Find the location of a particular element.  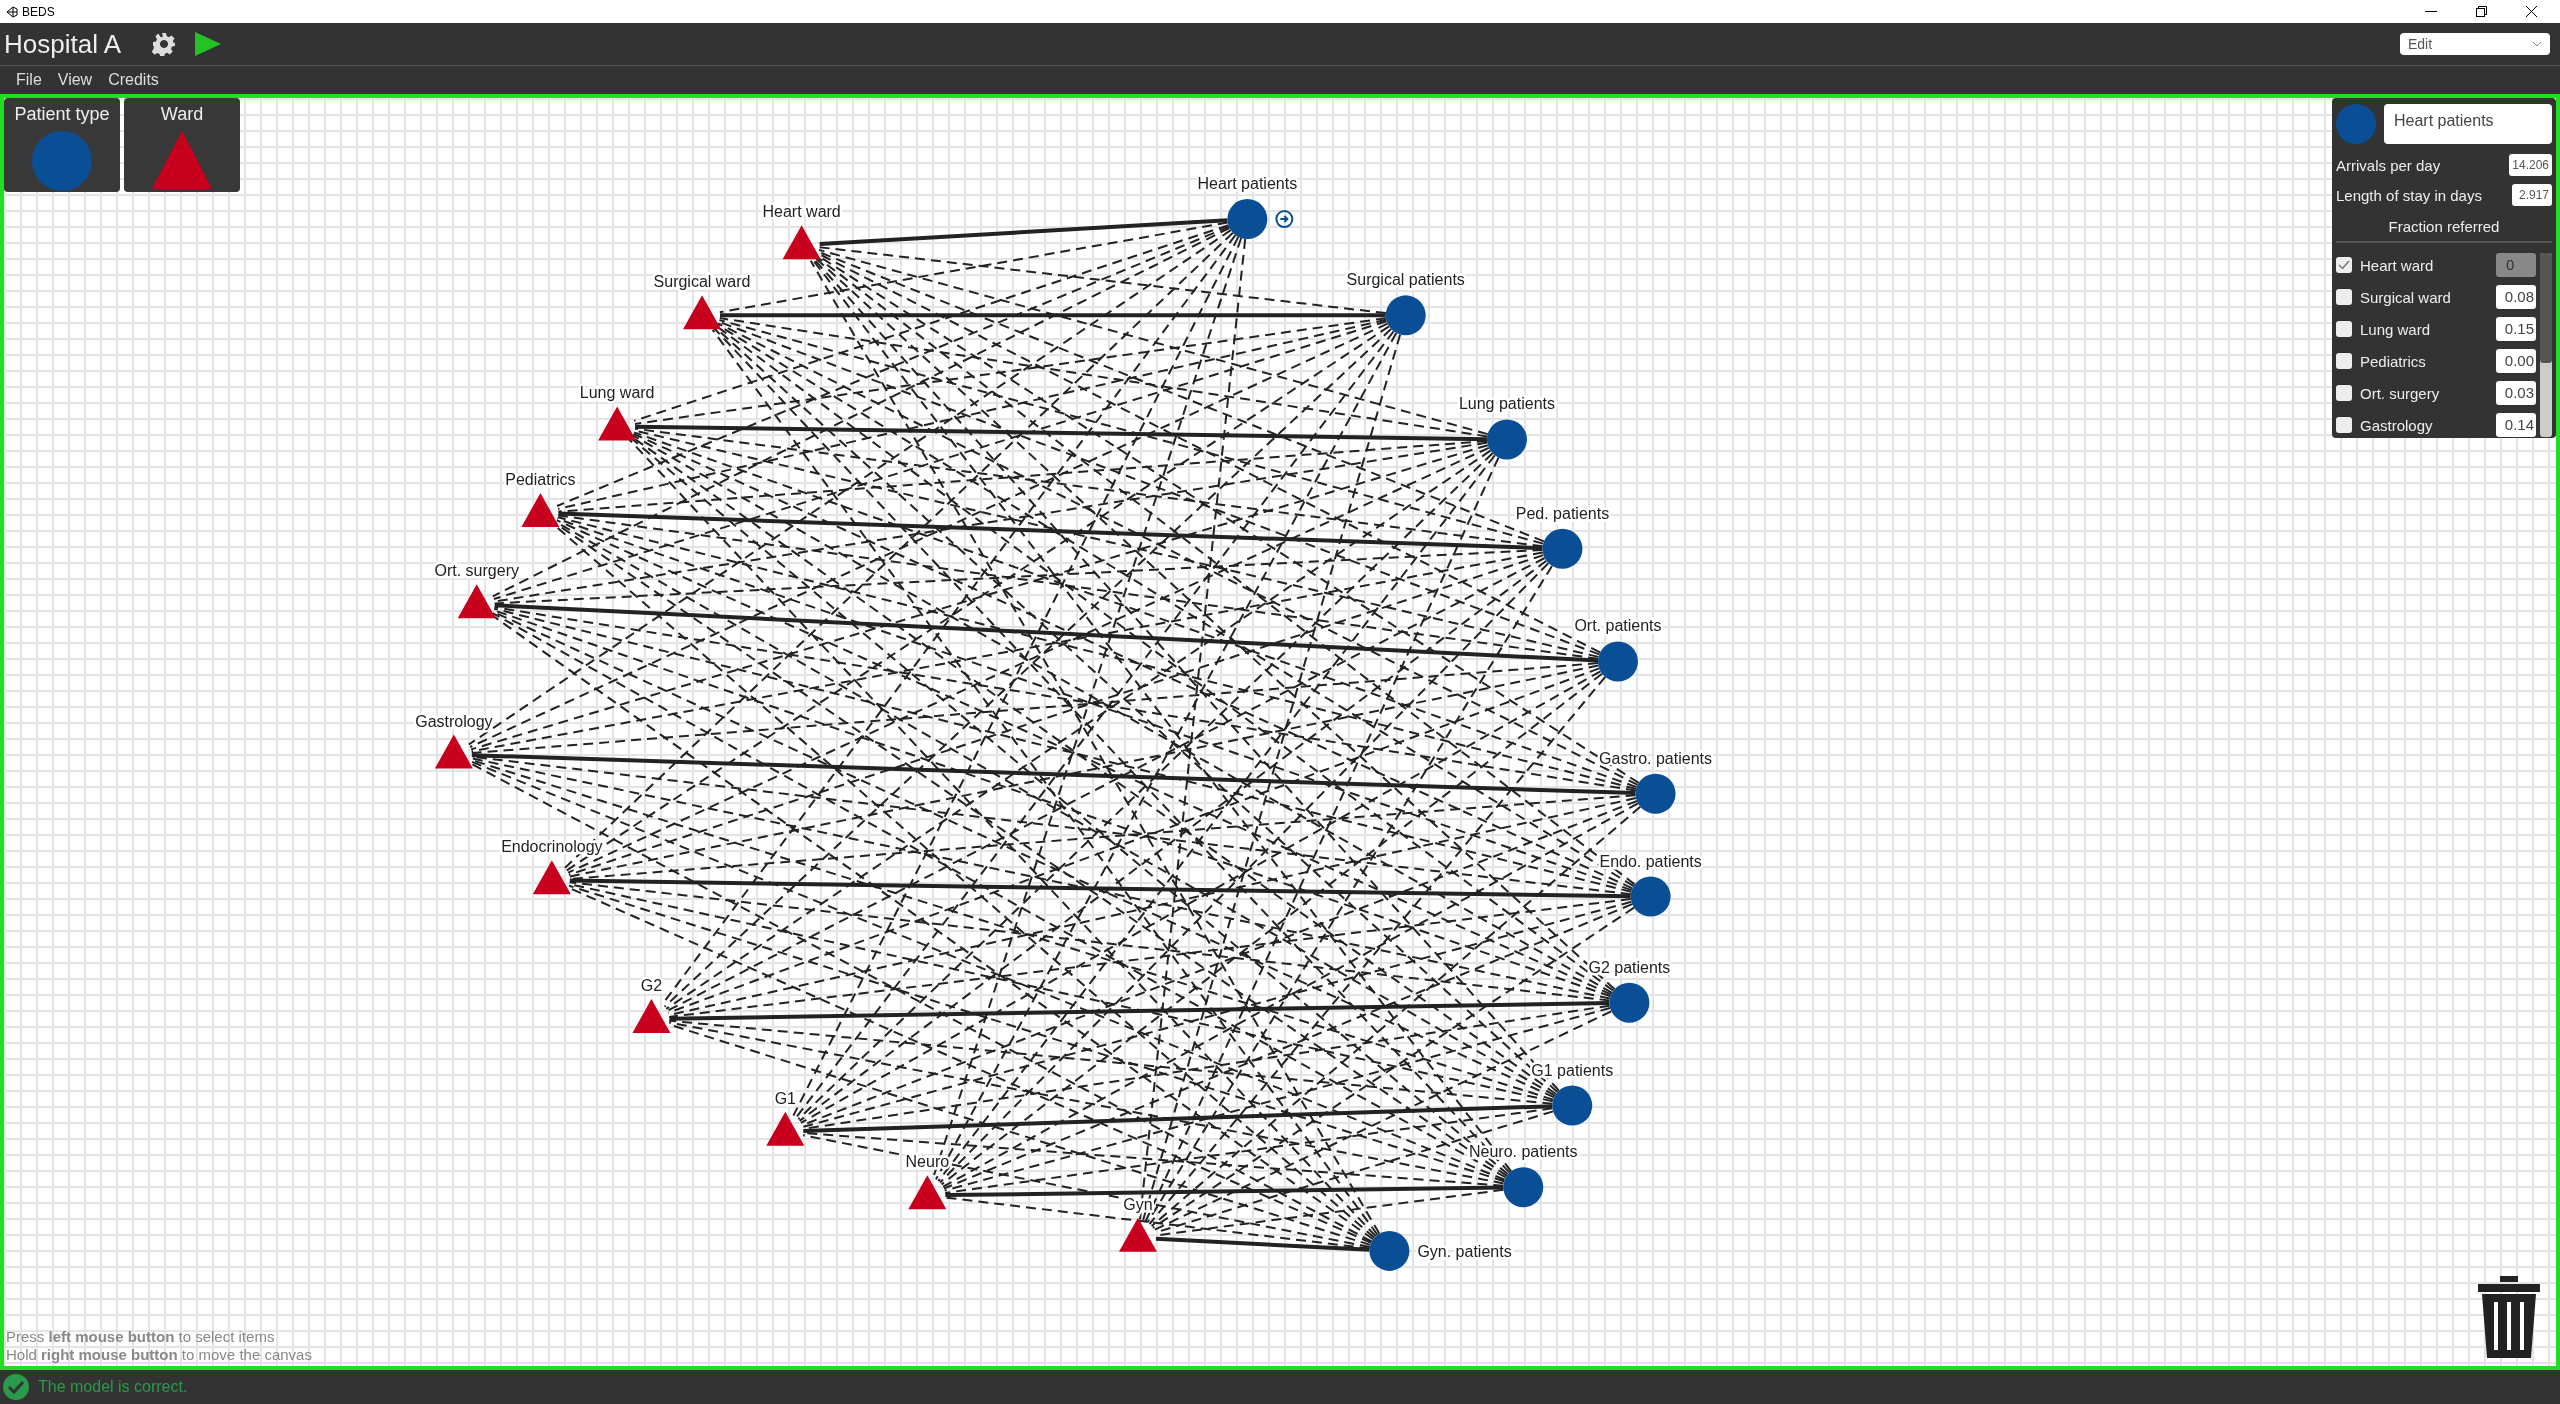

fraction-field: 0.15 is located at coordinates (2516, 329).